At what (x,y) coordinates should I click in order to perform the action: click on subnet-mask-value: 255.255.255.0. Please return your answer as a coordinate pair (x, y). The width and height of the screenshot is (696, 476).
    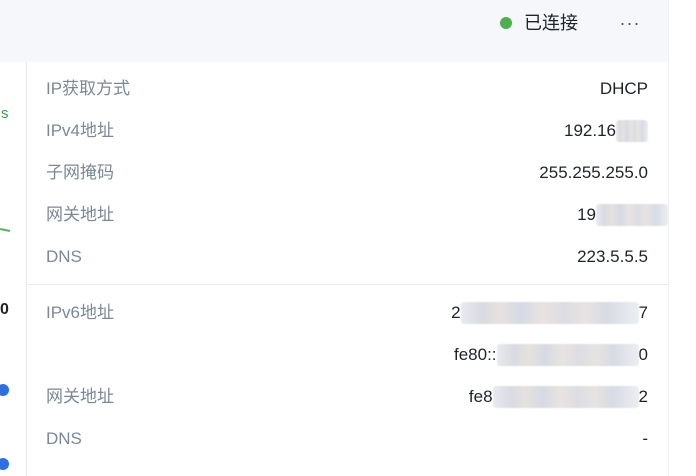
    Looking at the image, I should click on (593, 172).